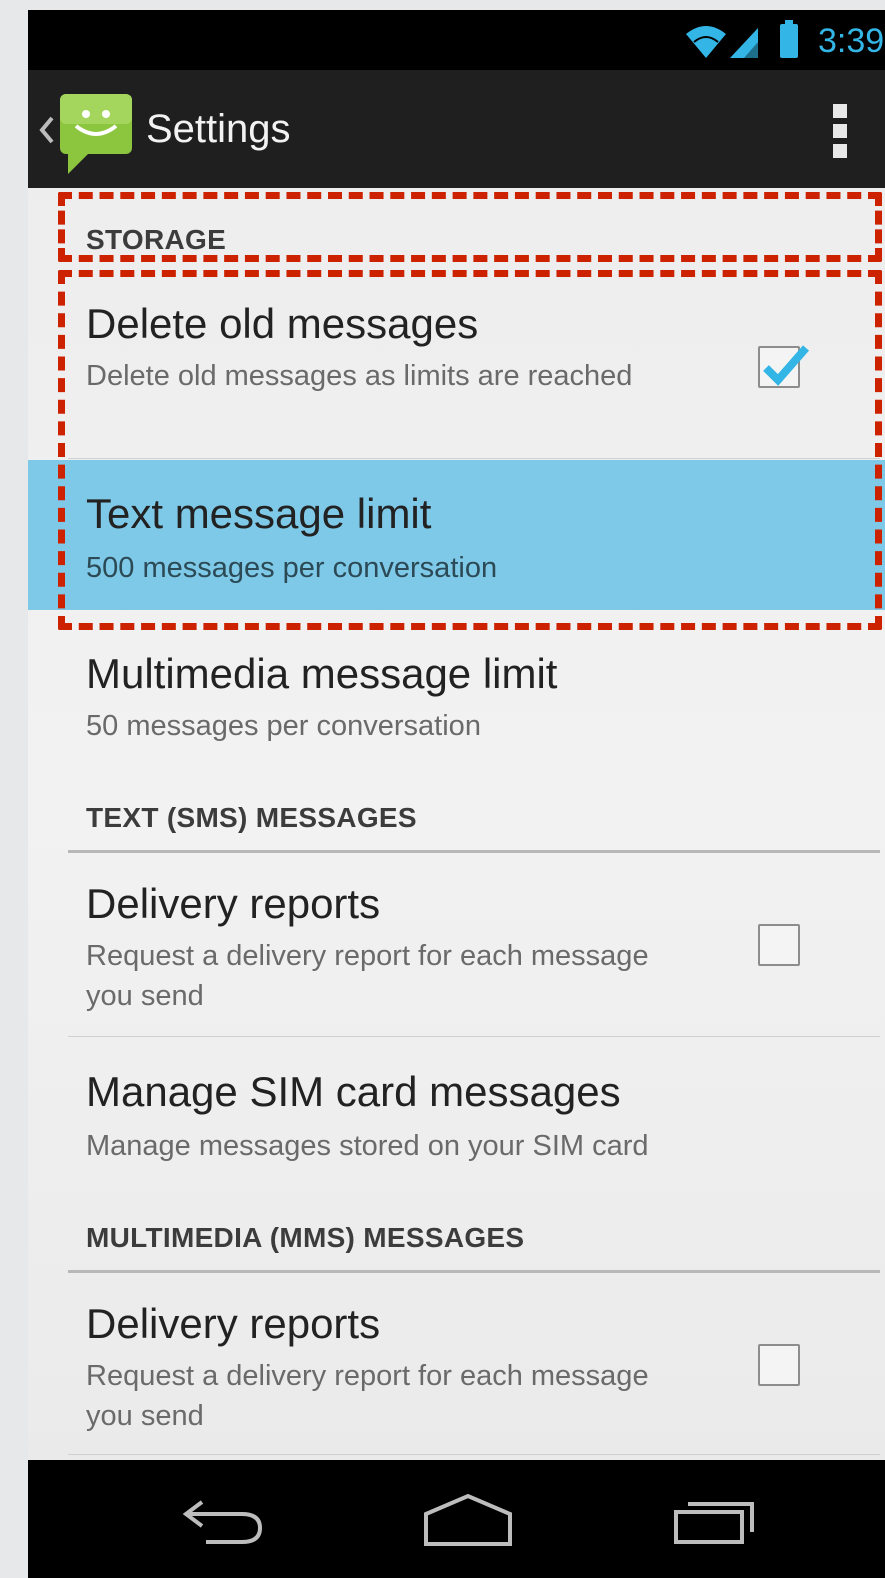  I want to click on page-title: Settings, so click(218, 129).